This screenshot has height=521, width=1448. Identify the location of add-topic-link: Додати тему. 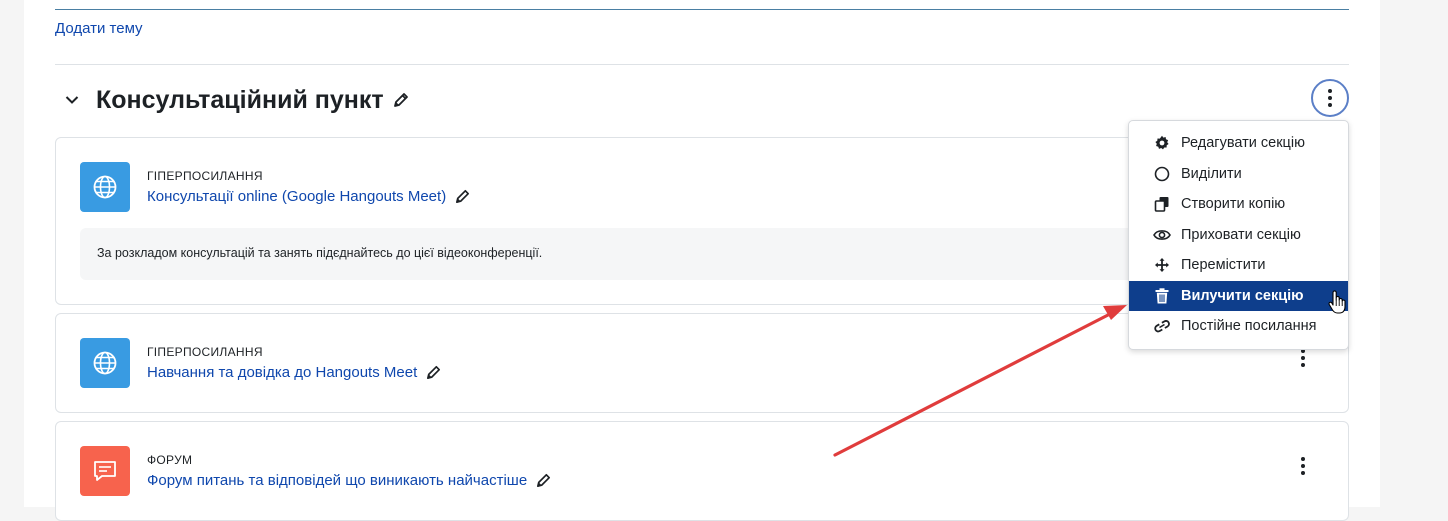
(99, 28).